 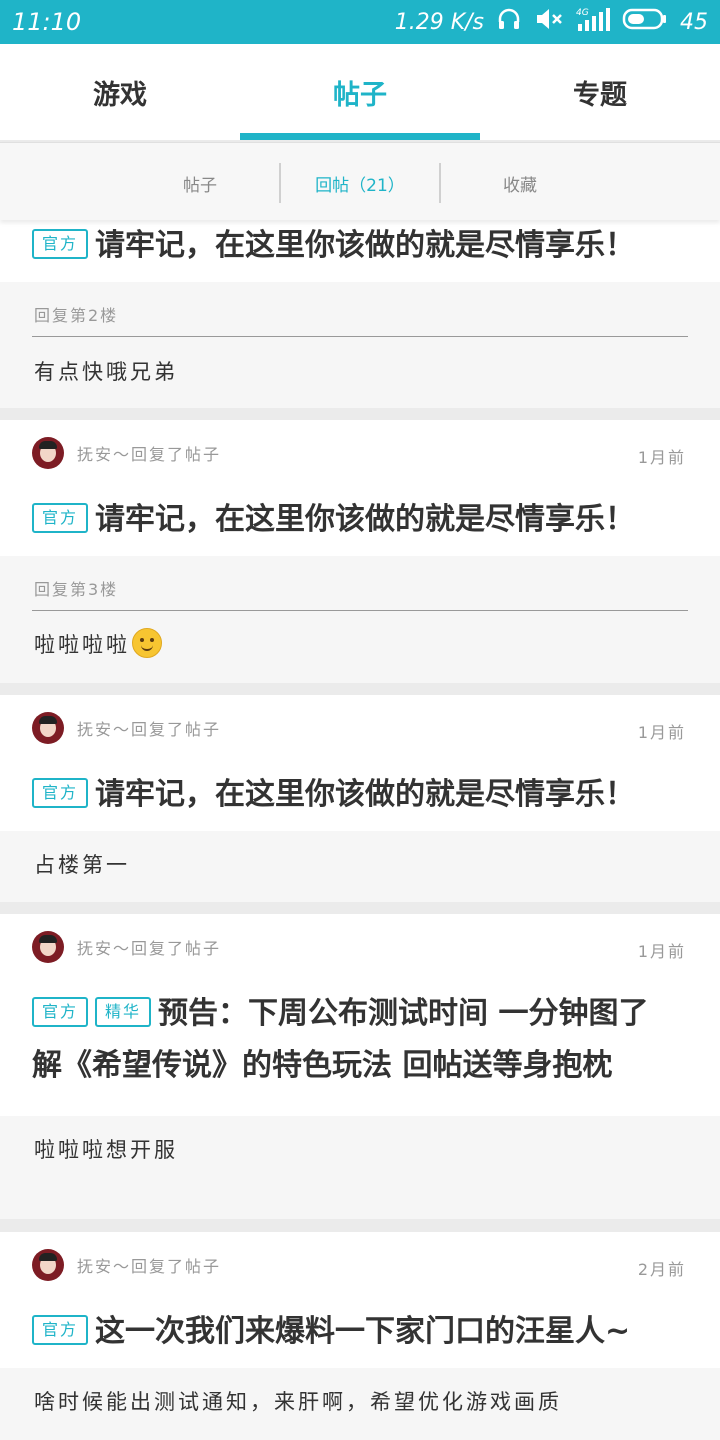 I want to click on headphones-icon, so click(x=509, y=22).